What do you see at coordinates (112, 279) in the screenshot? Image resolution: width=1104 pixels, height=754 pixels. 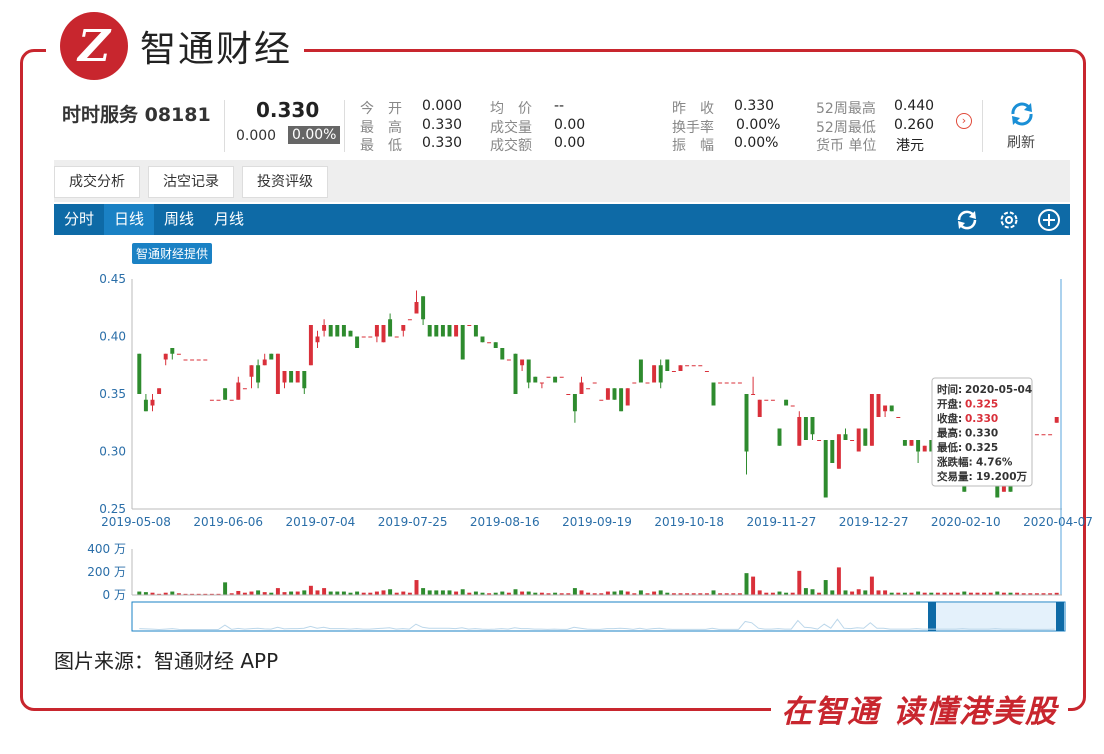 I see `y-tick-label: 0.45` at bounding box center [112, 279].